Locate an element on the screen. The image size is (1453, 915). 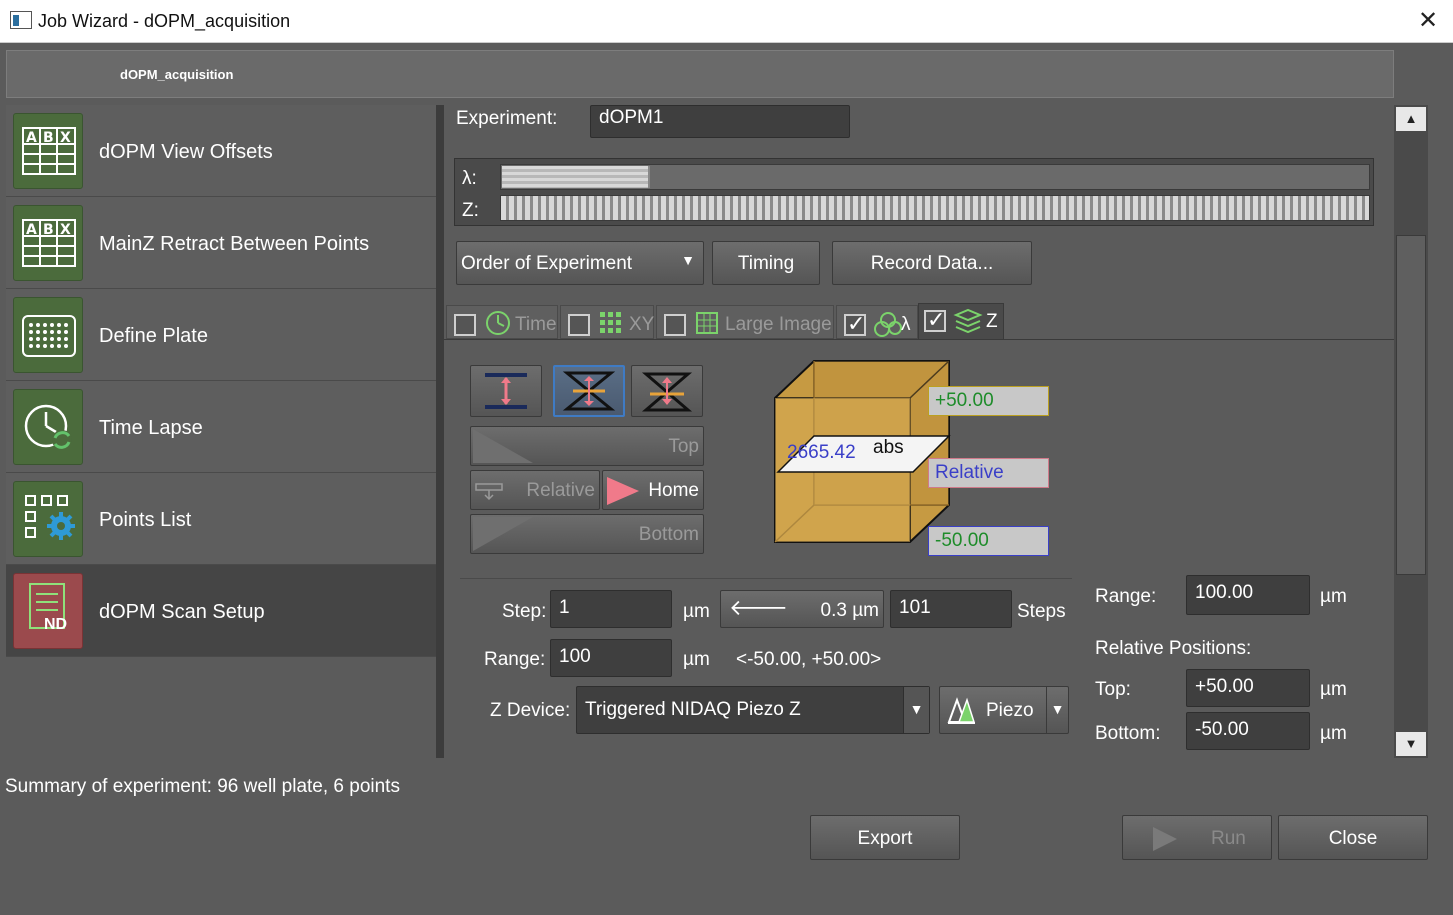
z-relative-label: Relative is located at coordinates (560, 490).